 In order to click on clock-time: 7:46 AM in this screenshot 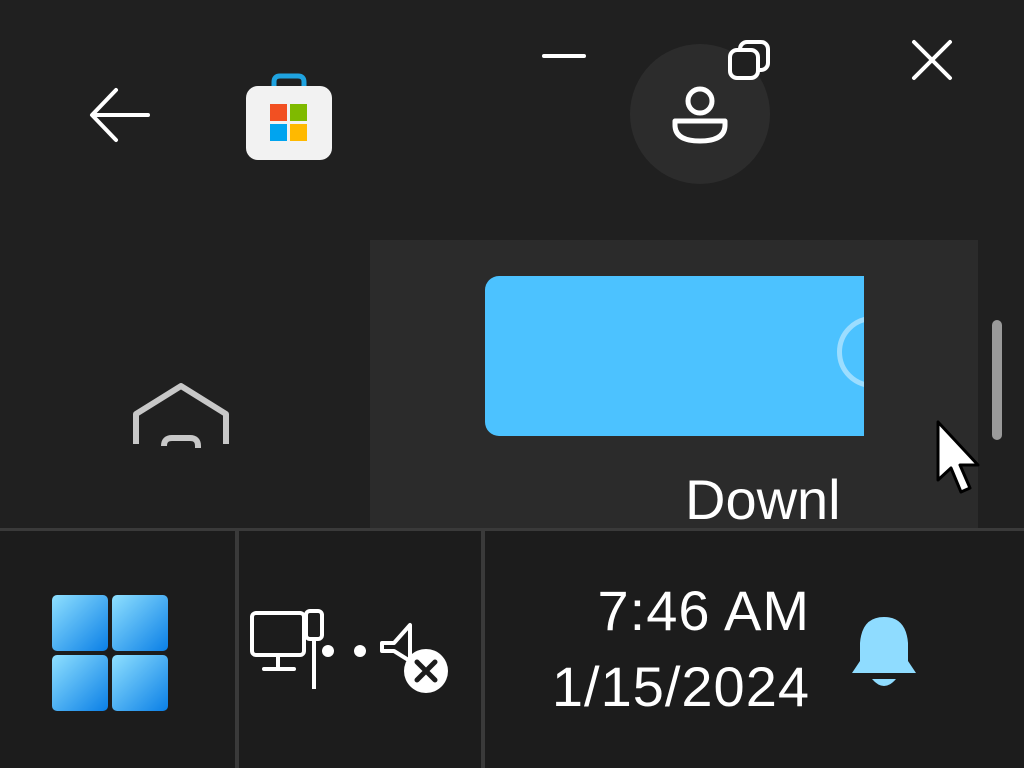, I will do `click(703, 610)`.